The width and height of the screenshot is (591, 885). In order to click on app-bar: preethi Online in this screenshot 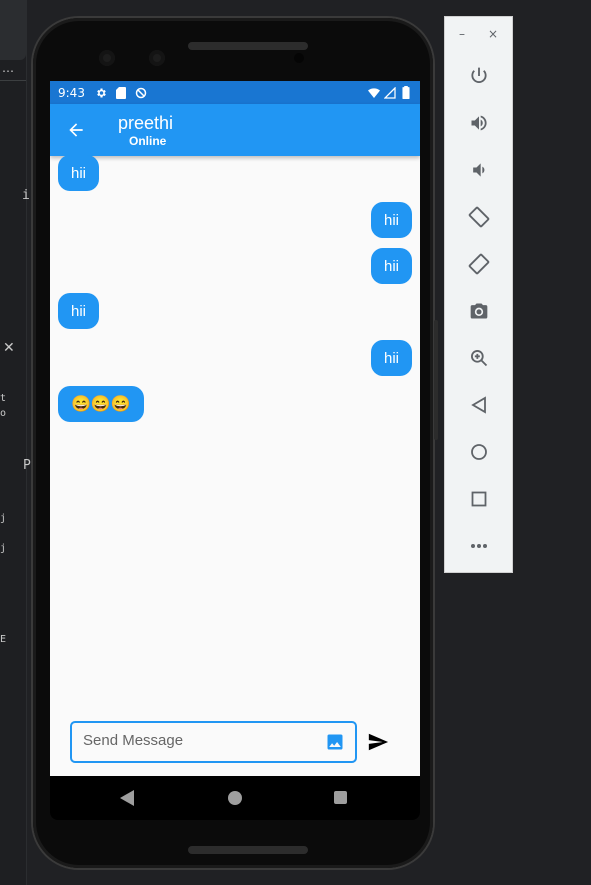, I will do `click(235, 130)`.